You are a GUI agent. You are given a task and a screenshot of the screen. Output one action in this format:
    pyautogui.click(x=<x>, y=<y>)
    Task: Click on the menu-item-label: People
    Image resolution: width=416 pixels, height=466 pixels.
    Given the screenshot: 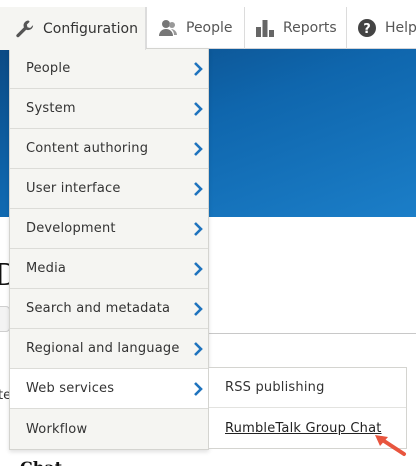 What is the action you would take?
    pyautogui.click(x=48, y=68)
    